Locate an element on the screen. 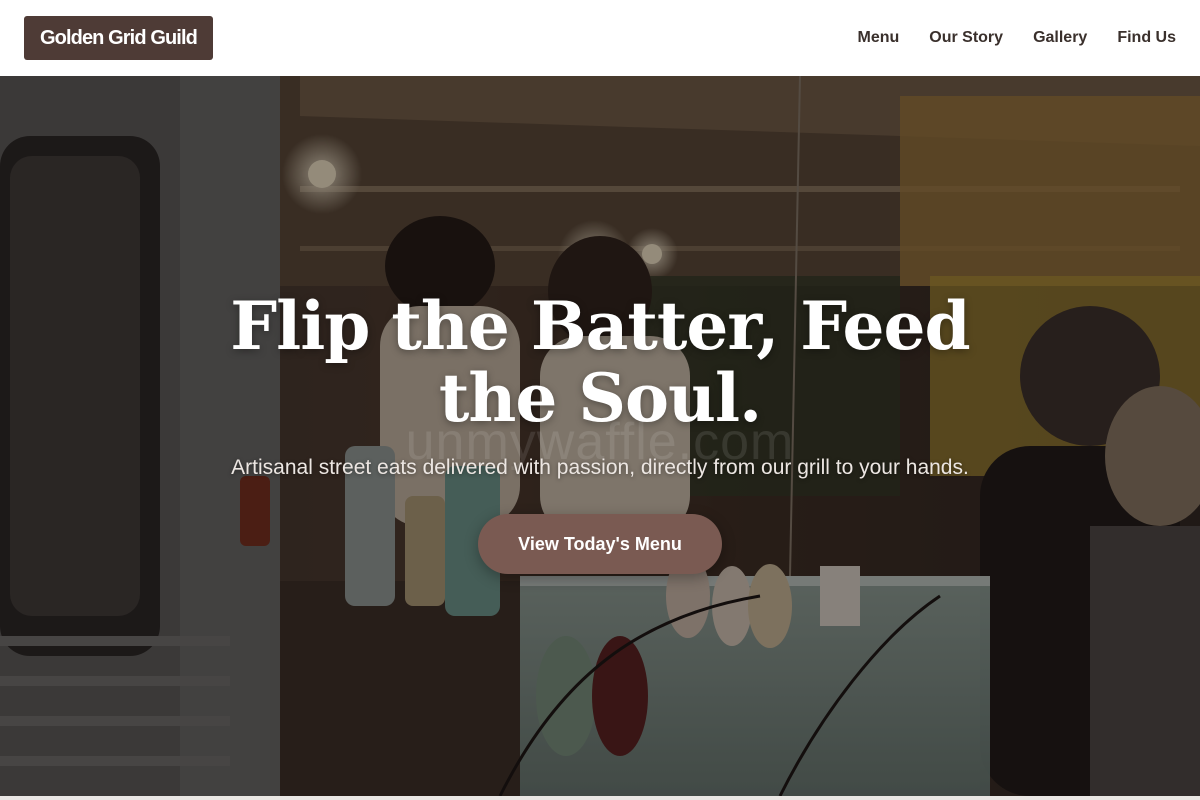  view-menu-button: View Today's Menu is located at coordinates (600, 544).